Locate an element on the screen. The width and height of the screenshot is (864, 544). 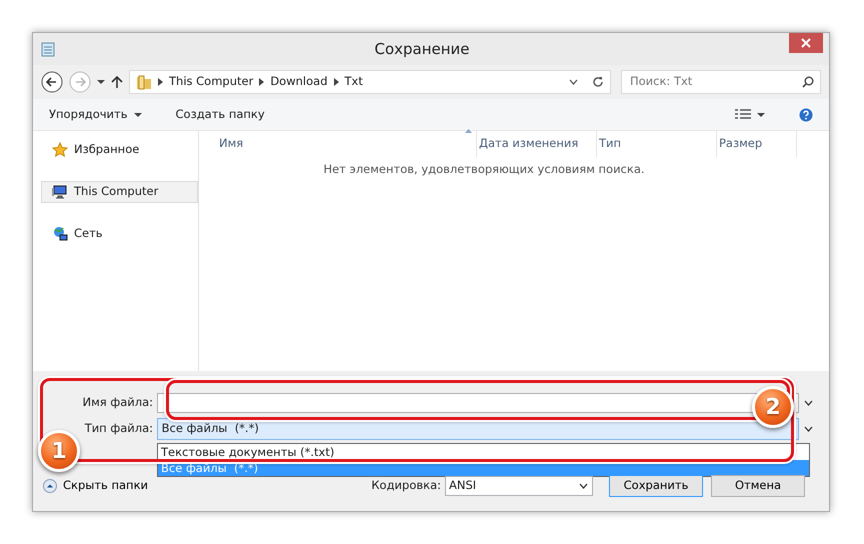
up-arrow-icon is located at coordinates (117, 82).